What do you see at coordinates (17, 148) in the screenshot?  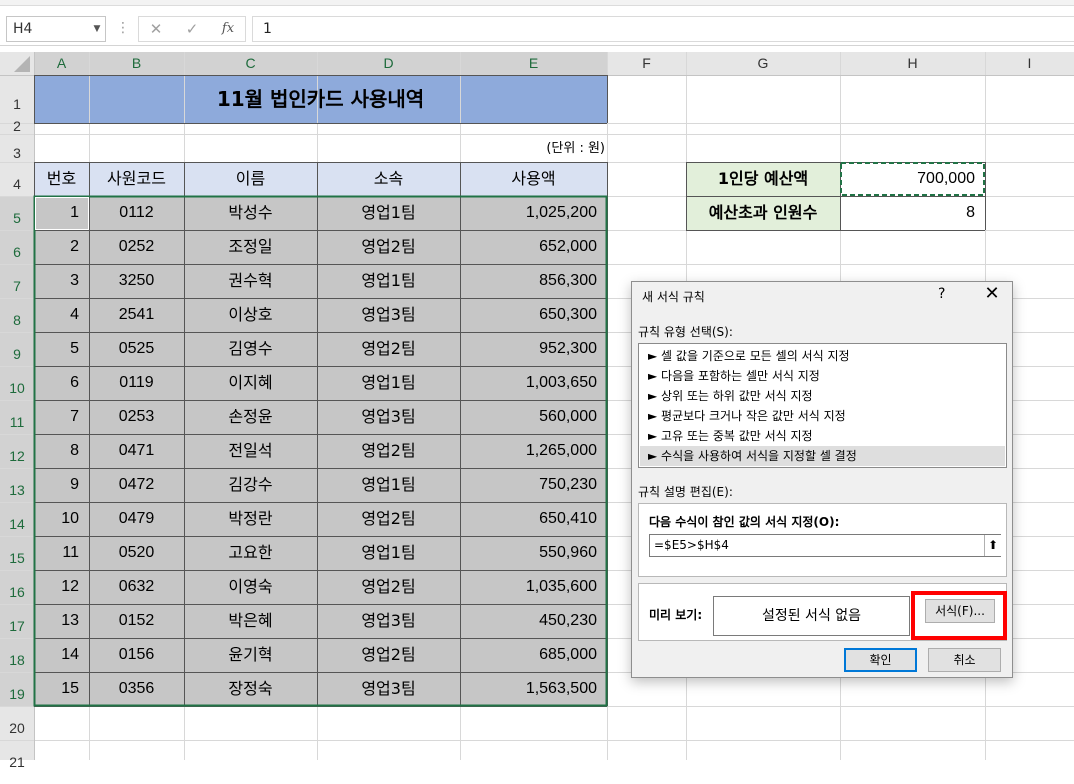 I see `row-header: 3` at bounding box center [17, 148].